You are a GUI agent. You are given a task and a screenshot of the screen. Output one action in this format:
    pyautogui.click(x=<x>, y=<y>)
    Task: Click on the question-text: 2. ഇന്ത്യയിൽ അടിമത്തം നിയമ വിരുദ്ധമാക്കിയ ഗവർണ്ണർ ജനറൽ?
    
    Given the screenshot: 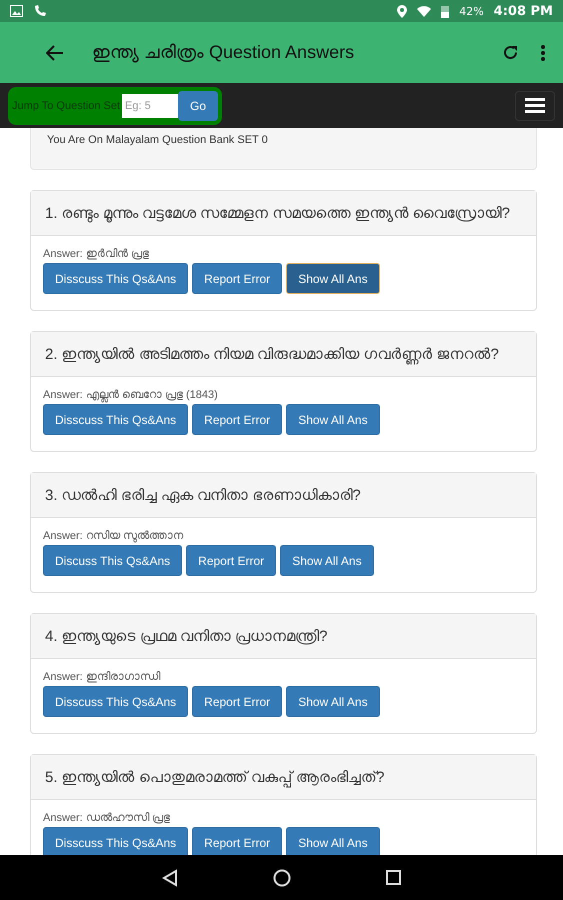 What is the action you would take?
    pyautogui.click(x=272, y=354)
    